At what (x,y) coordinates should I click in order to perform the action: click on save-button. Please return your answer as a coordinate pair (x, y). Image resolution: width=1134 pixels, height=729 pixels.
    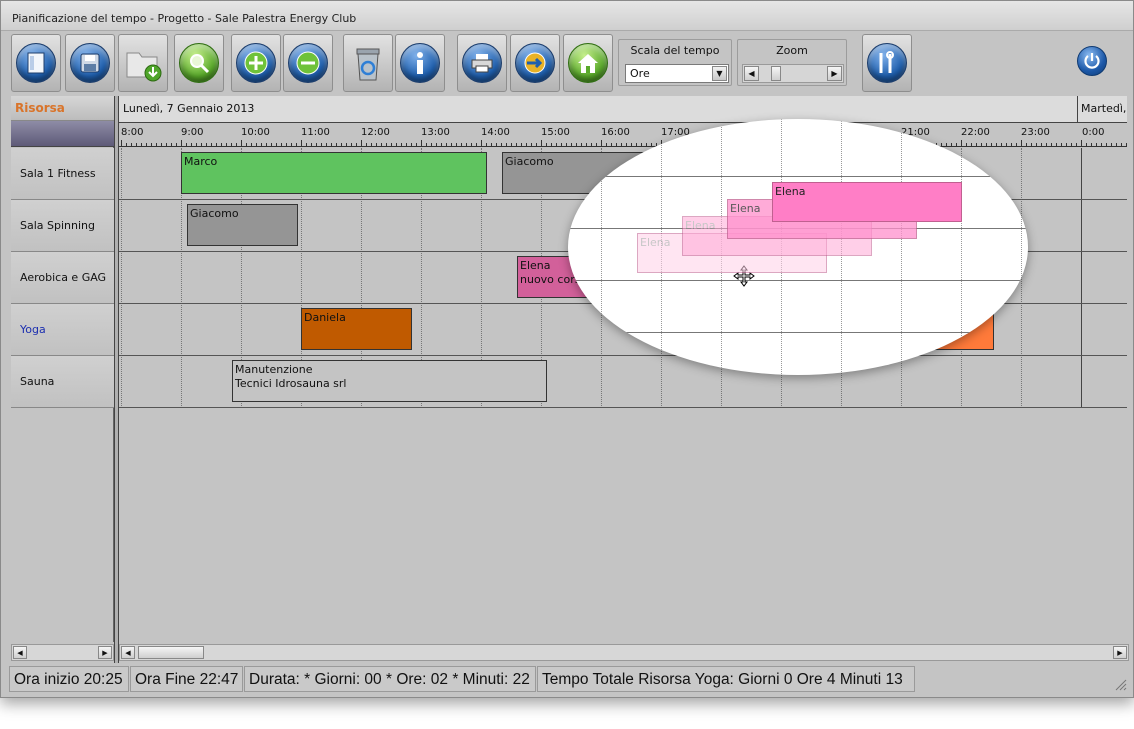
    Looking at the image, I should click on (90, 63).